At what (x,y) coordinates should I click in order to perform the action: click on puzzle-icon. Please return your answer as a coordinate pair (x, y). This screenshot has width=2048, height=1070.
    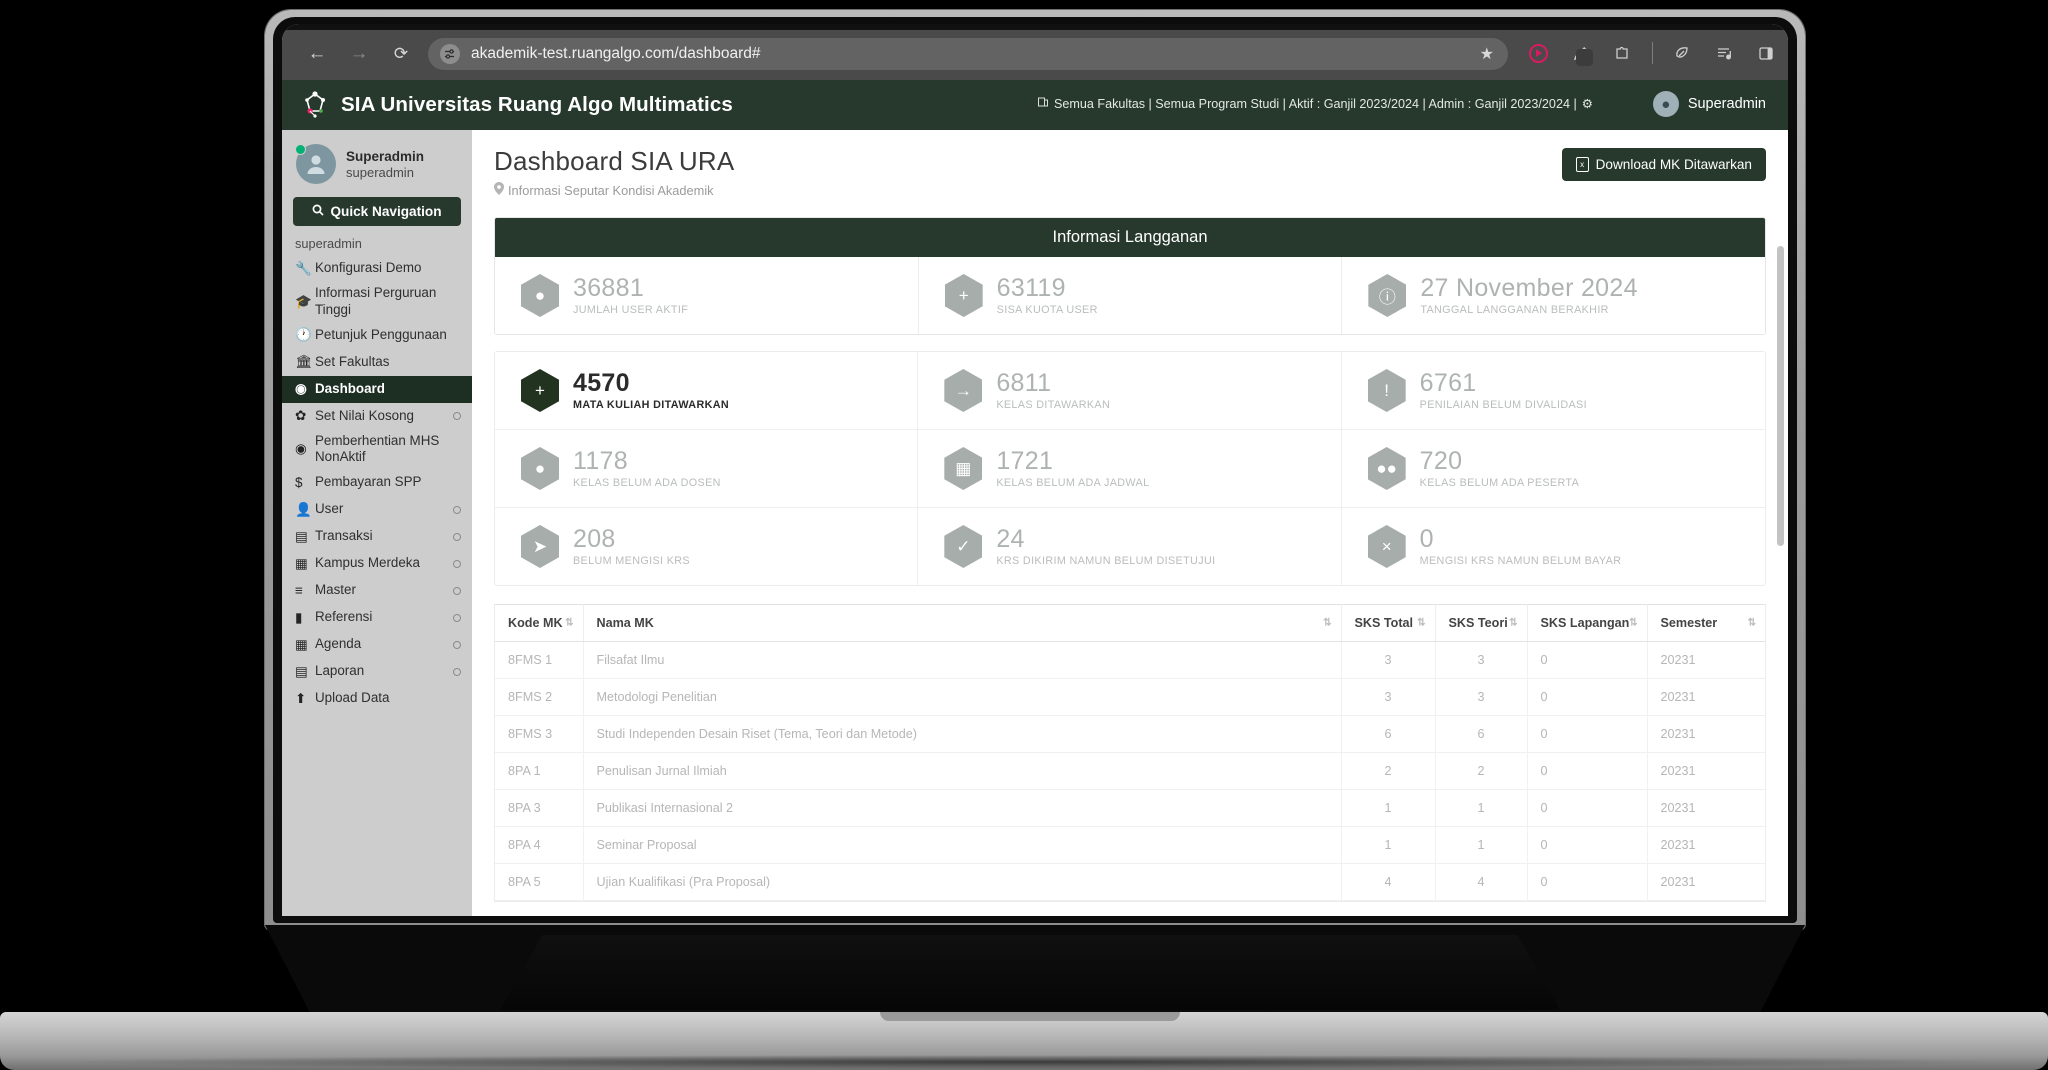
    Looking at the image, I should click on (1622, 53).